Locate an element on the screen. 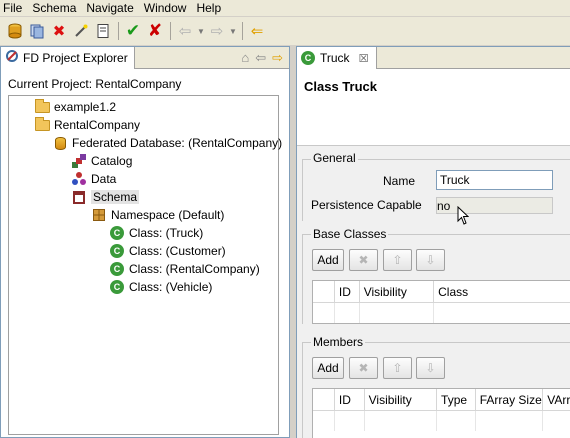  column-header-class: Class is located at coordinates (502, 292).